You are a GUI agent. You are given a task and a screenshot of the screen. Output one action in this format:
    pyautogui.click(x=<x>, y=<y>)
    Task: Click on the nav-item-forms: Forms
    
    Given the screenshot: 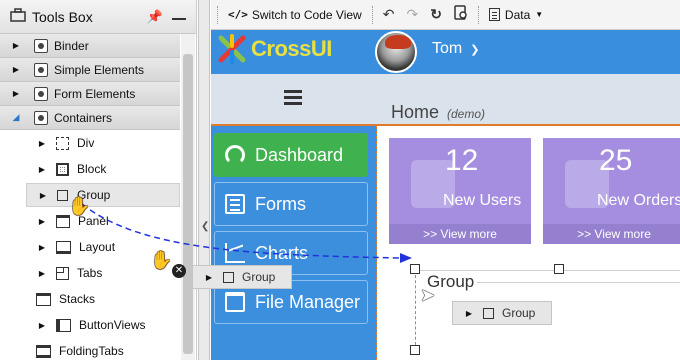 What is the action you would take?
    pyautogui.click(x=291, y=204)
    